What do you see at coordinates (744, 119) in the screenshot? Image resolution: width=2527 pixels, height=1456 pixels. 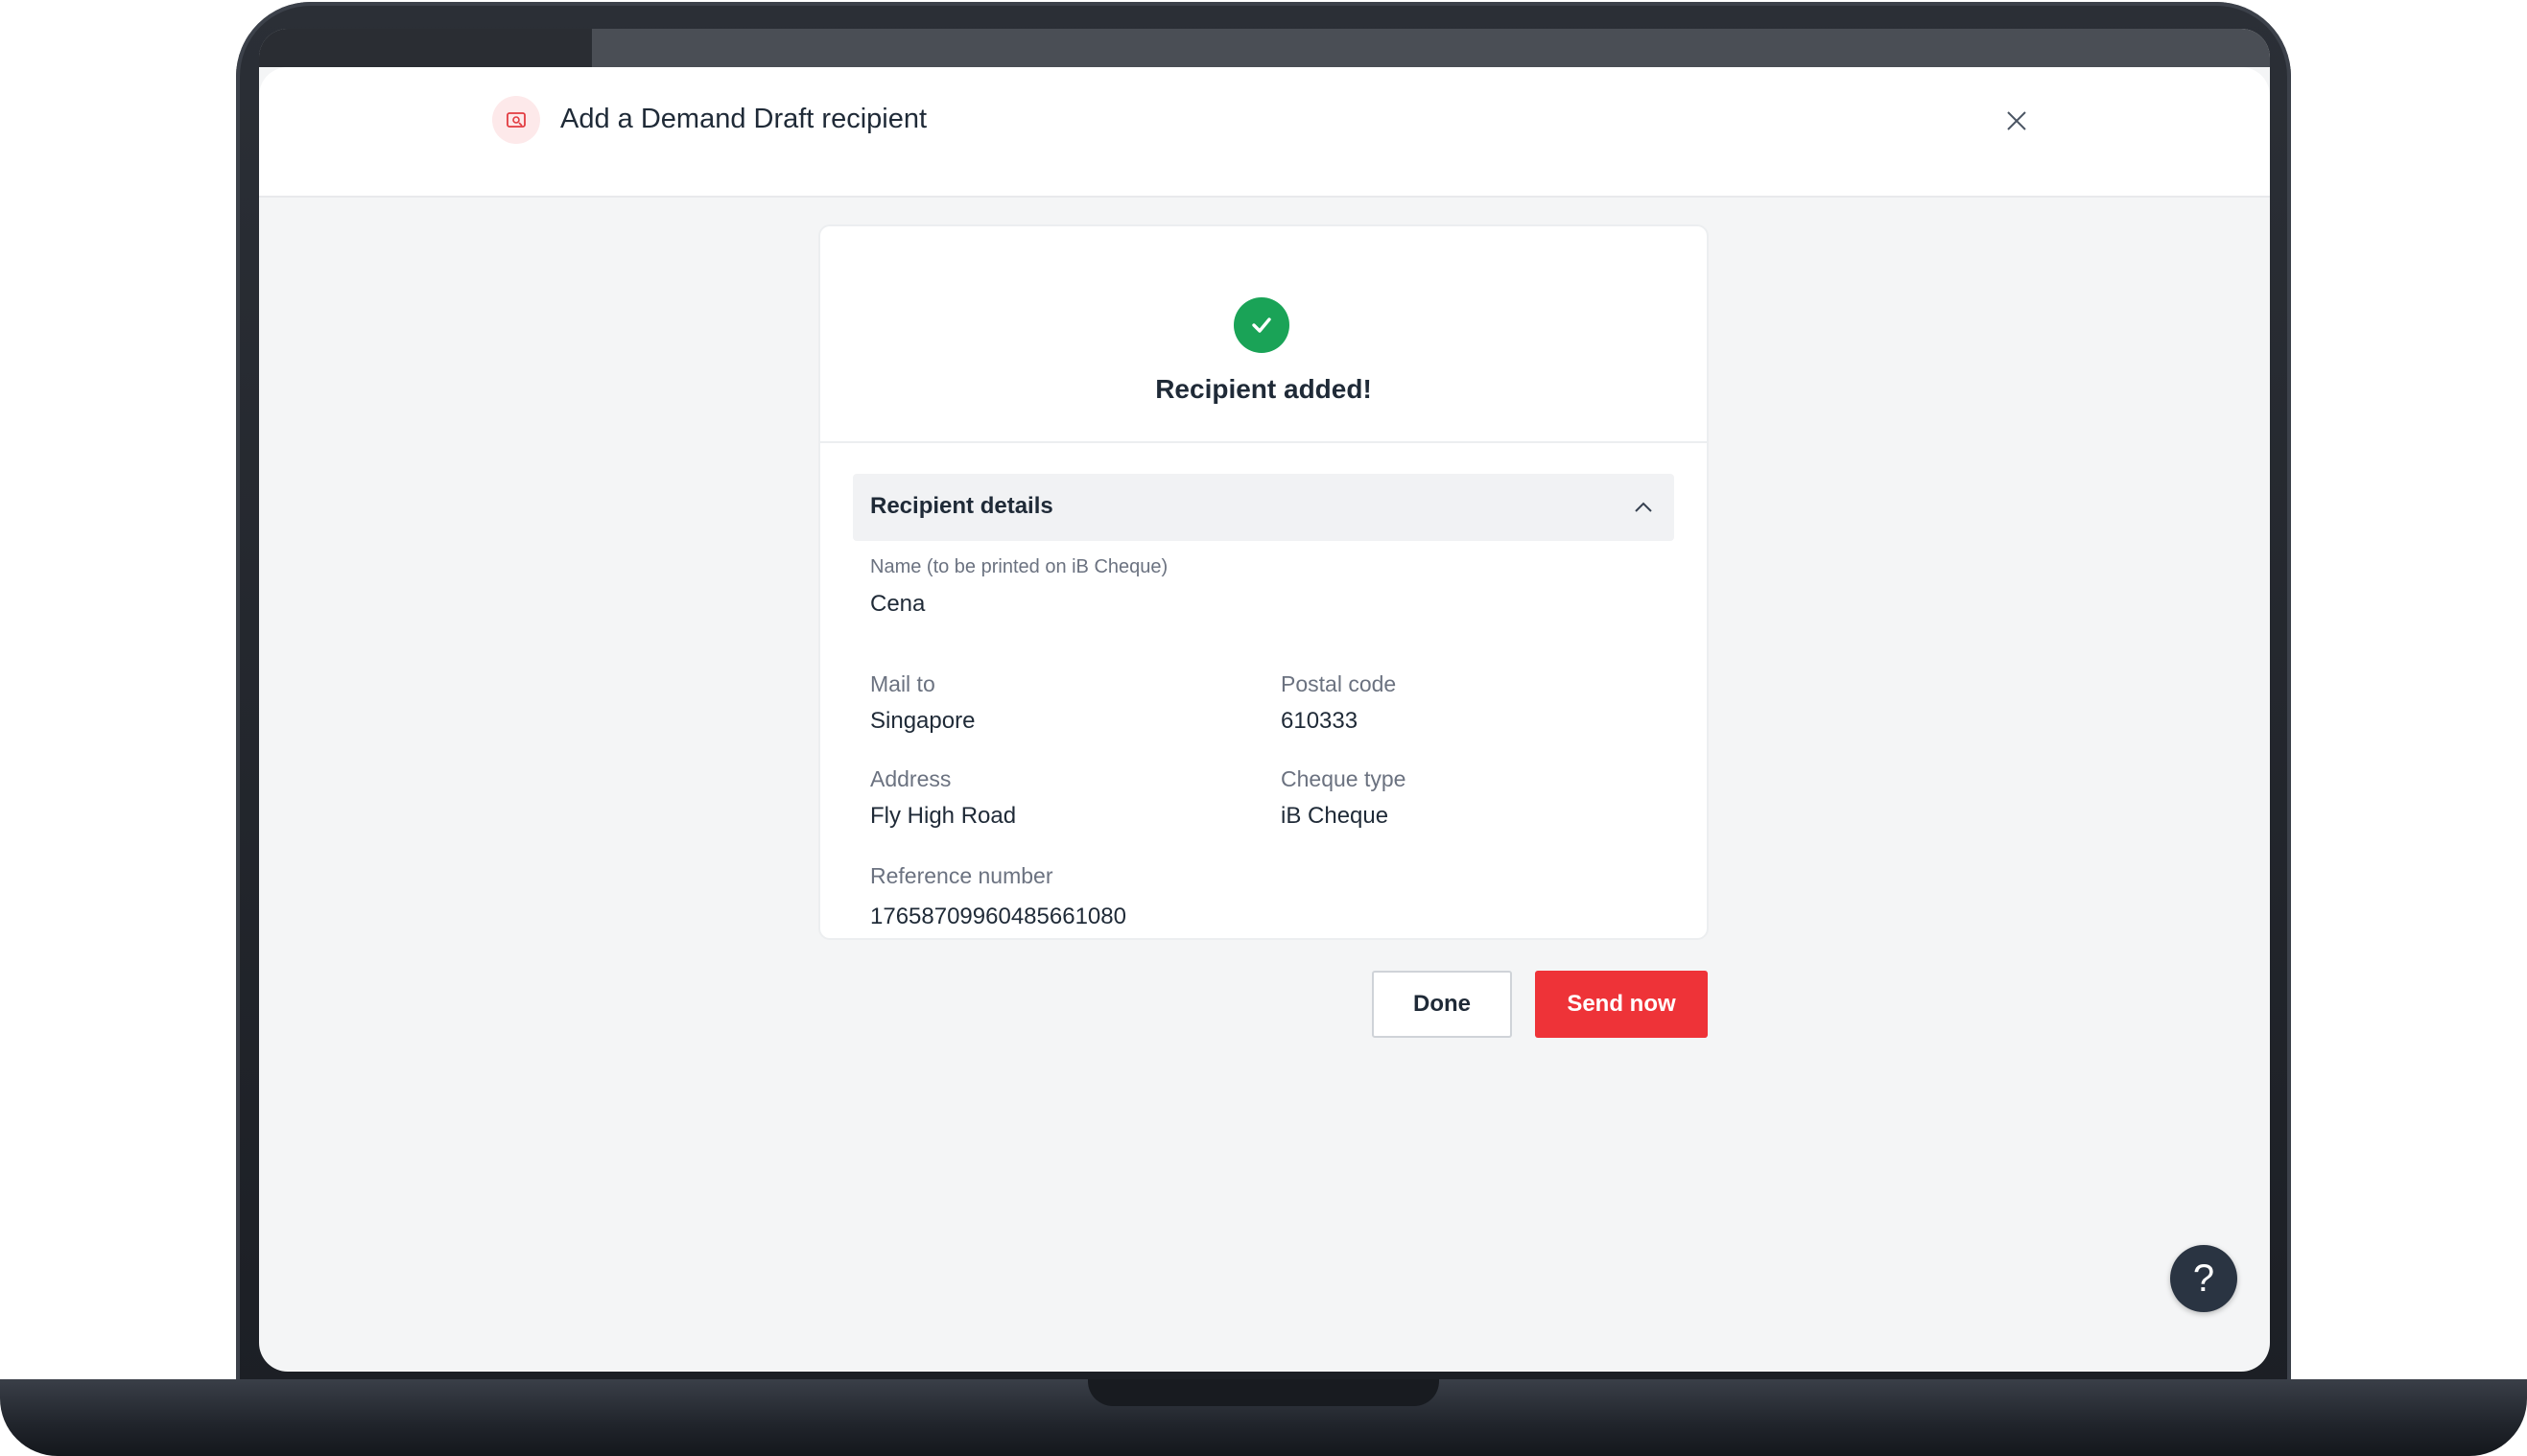 I see `modal-title: Add a Demand Draft recipient` at bounding box center [744, 119].